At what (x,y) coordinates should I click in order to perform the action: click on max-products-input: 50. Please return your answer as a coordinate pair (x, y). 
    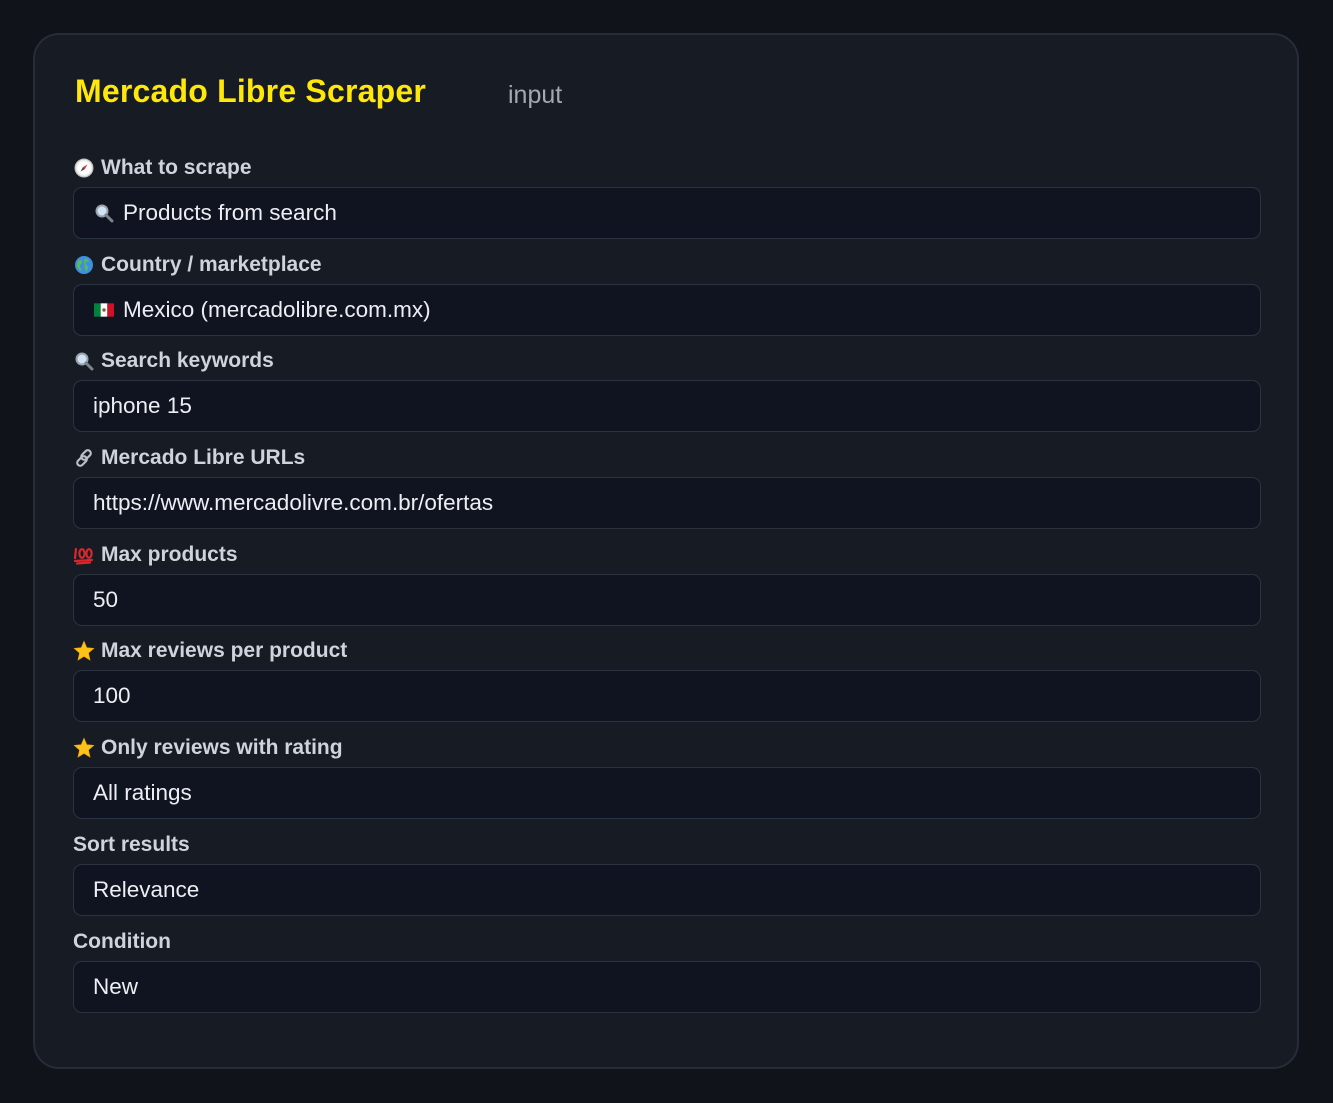
    Looking at the image, I should click on (667, 599).